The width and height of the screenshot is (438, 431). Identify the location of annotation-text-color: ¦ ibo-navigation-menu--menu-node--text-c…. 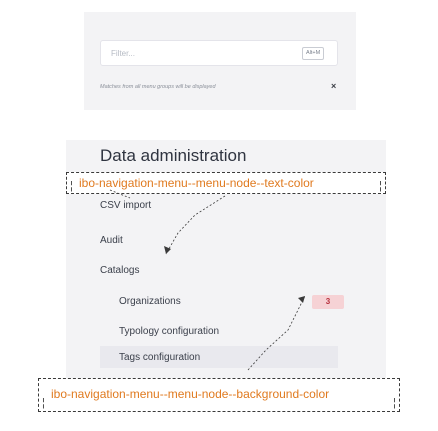
(226, 183).